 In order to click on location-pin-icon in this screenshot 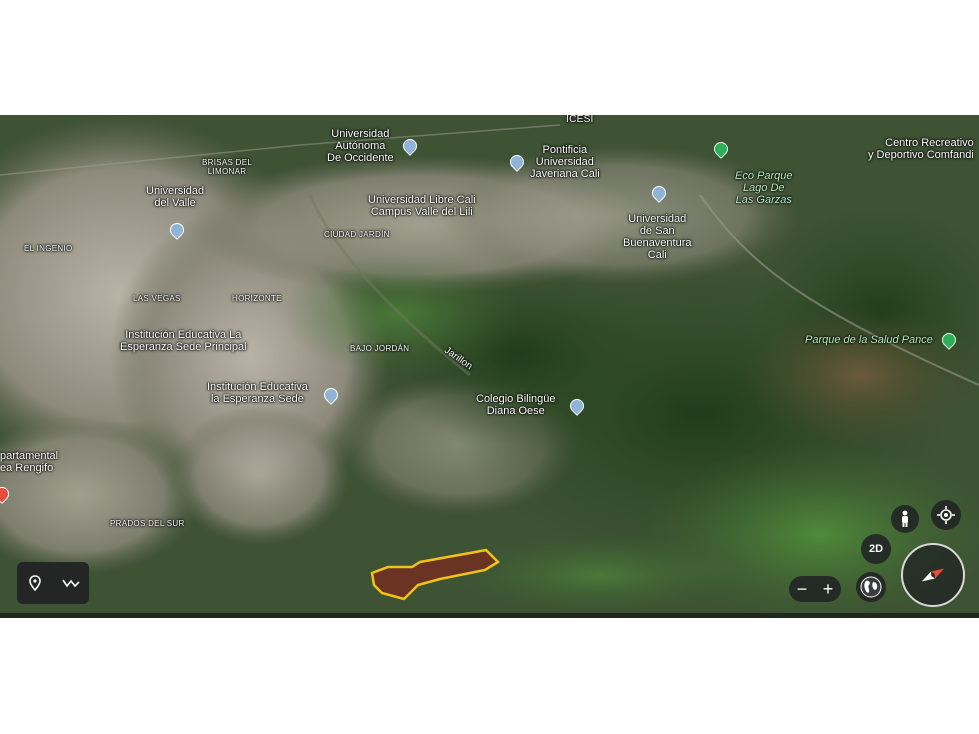, I will do `click(35, 583)`.